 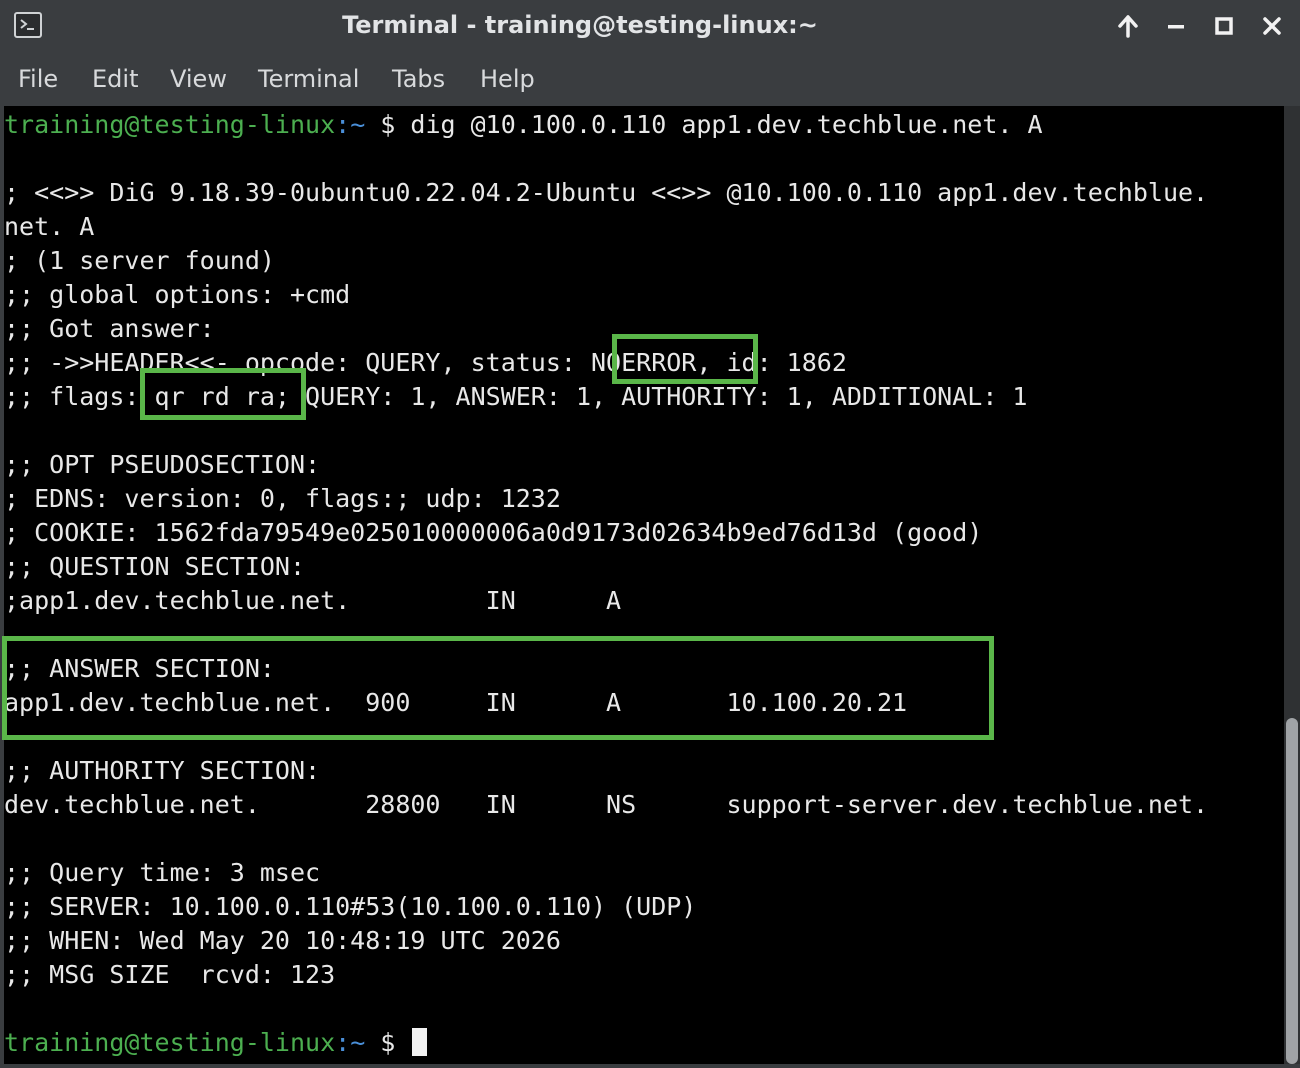 What do you see at coordinates (162, 464) in the screenshot?
I see `output-line: ;; OPT PSEUDOSECTION:` at bounding box center [162, 464].